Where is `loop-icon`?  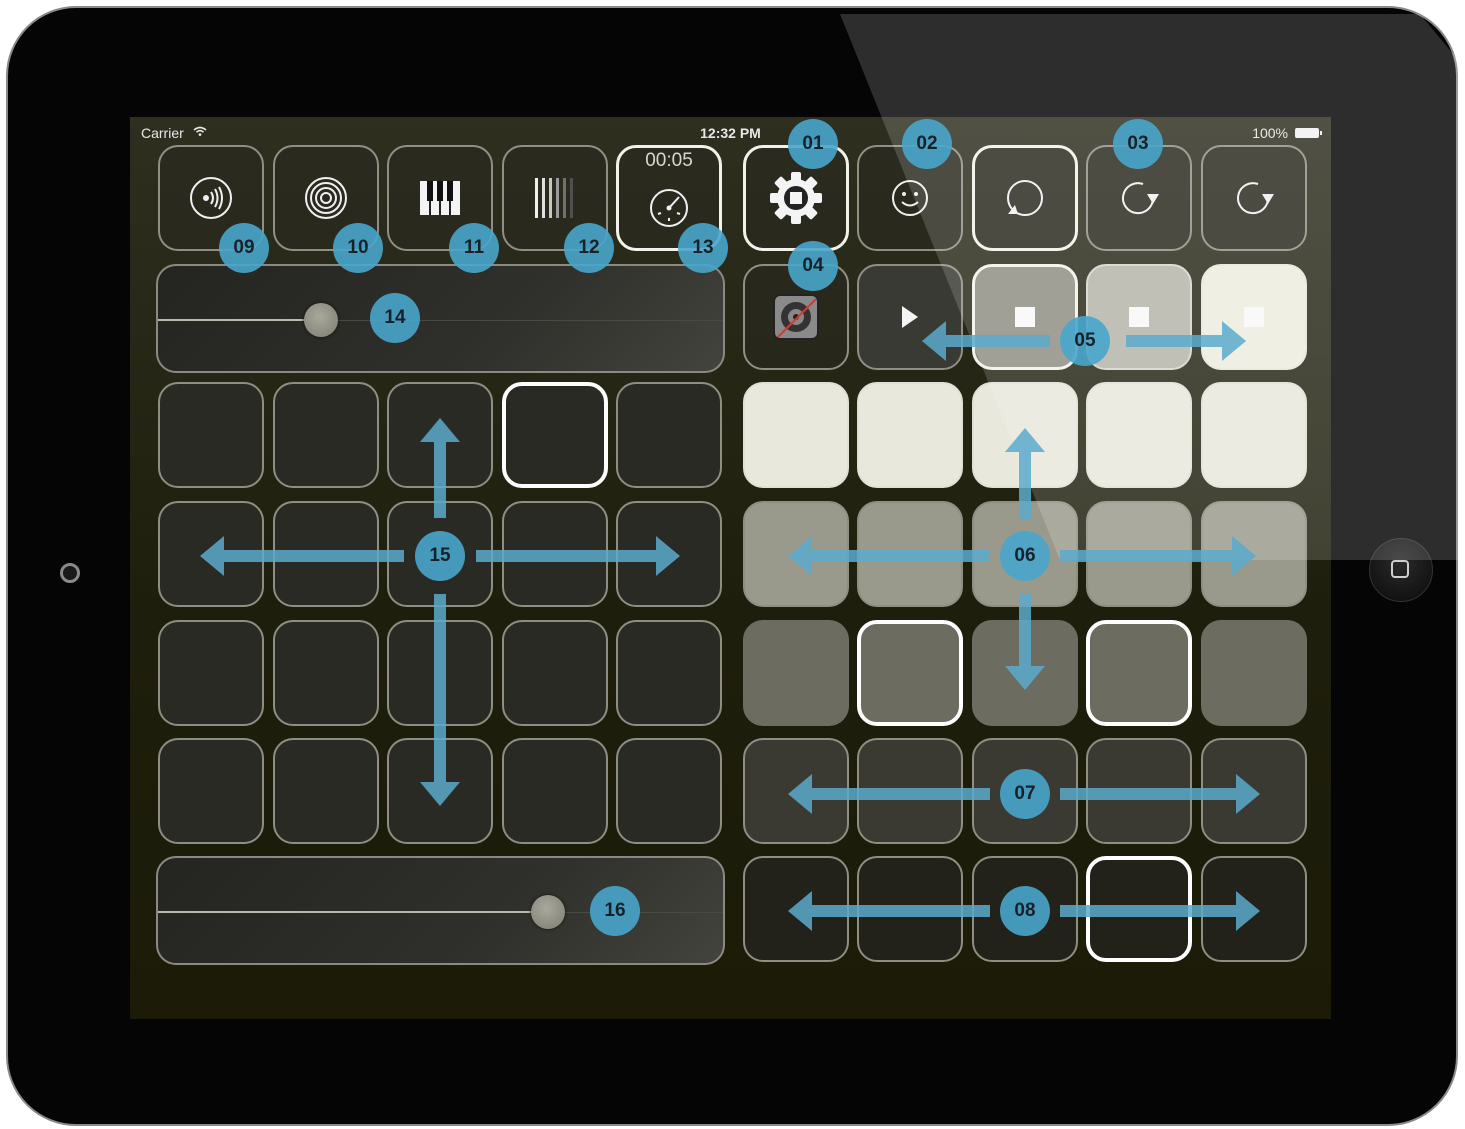
loop-icon is located at coordinates (1025, 198).